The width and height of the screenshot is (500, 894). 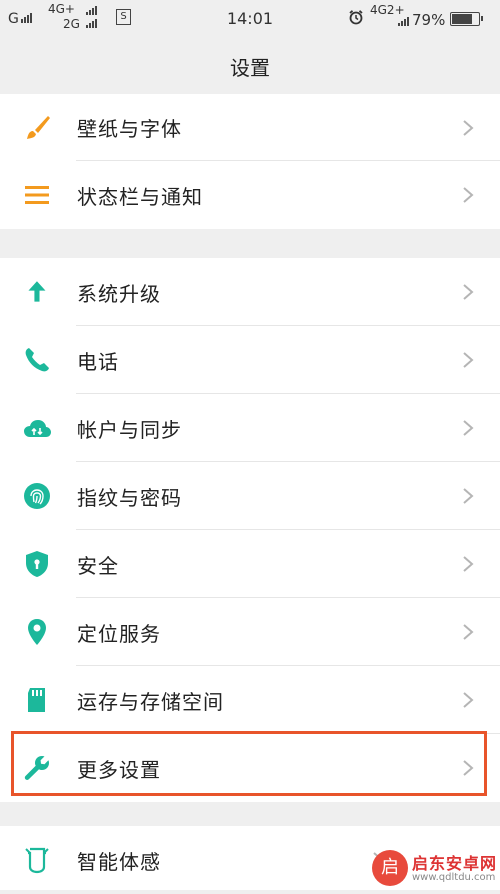 What do you see at coordinates (37, 860) in the screenshot?
I see `gesture-icon` at bounding box center [37, 860].